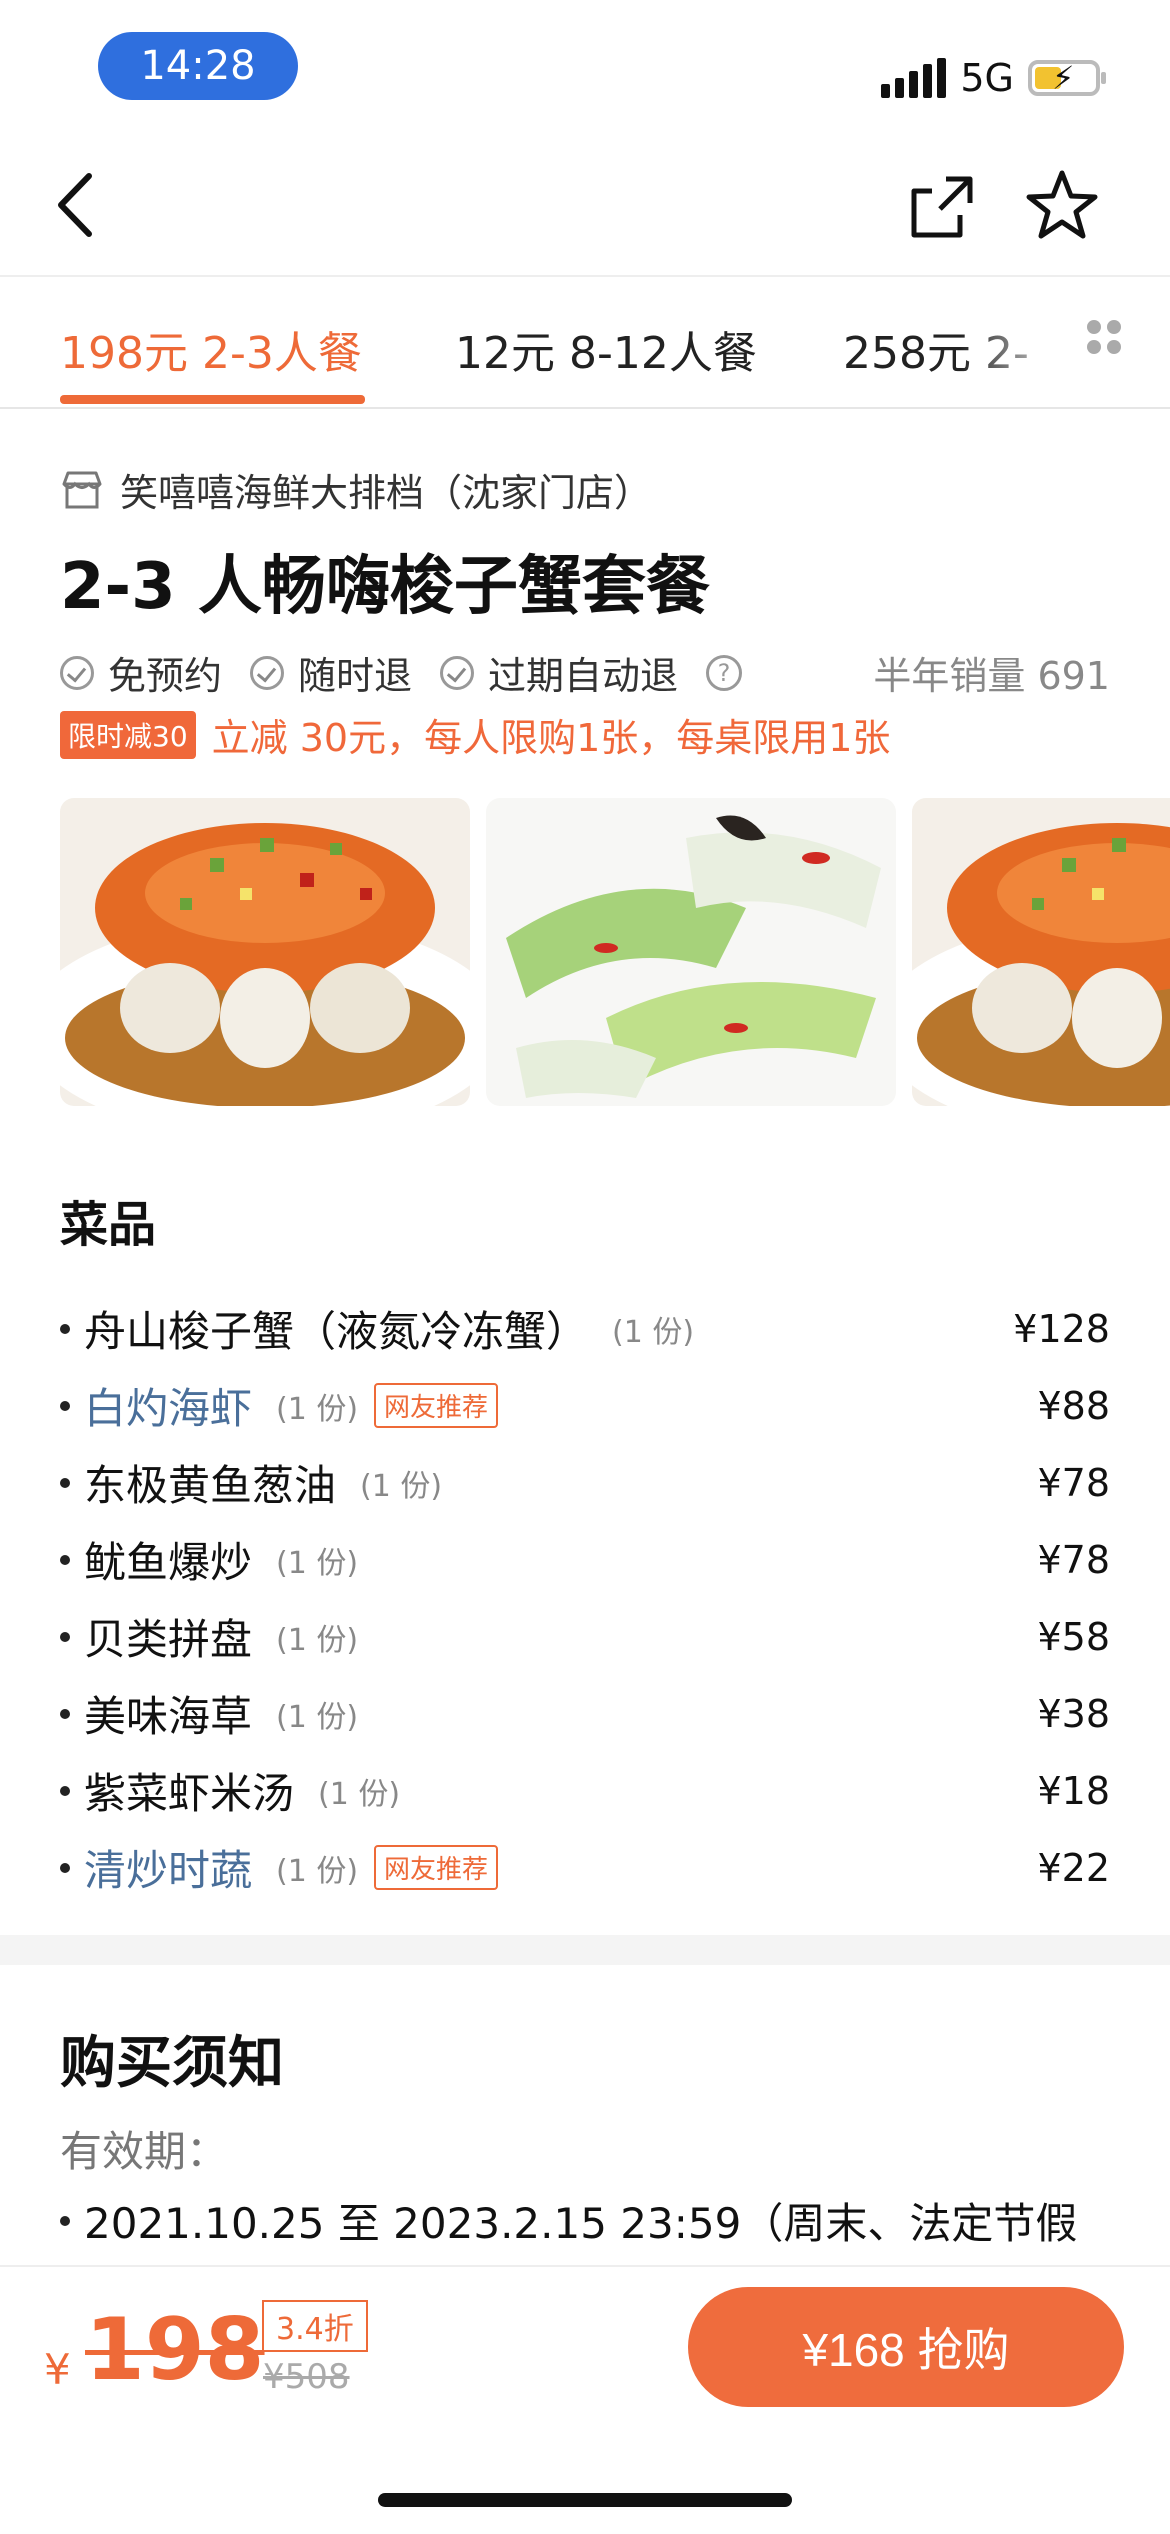  Describe the element at coordinates (1073, 1405) in the screenshot. I see `dish-price: ¥88` at that location.